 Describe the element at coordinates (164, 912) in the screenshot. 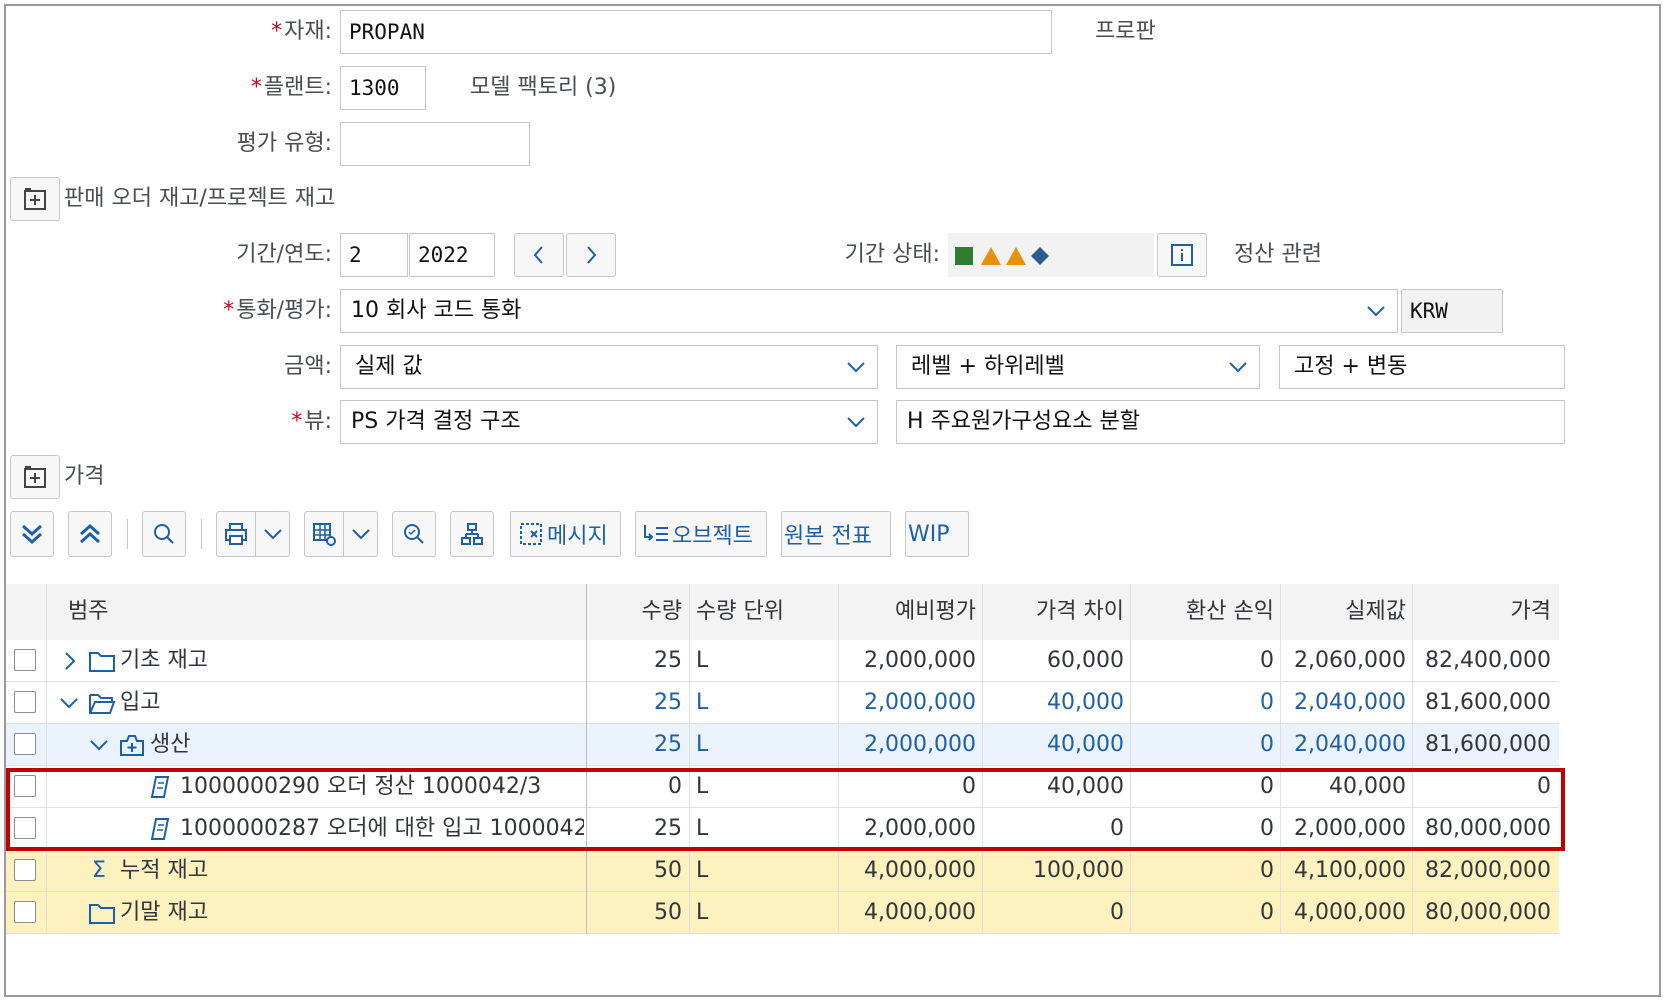

I see `row-category: 기말 재고` at that location.